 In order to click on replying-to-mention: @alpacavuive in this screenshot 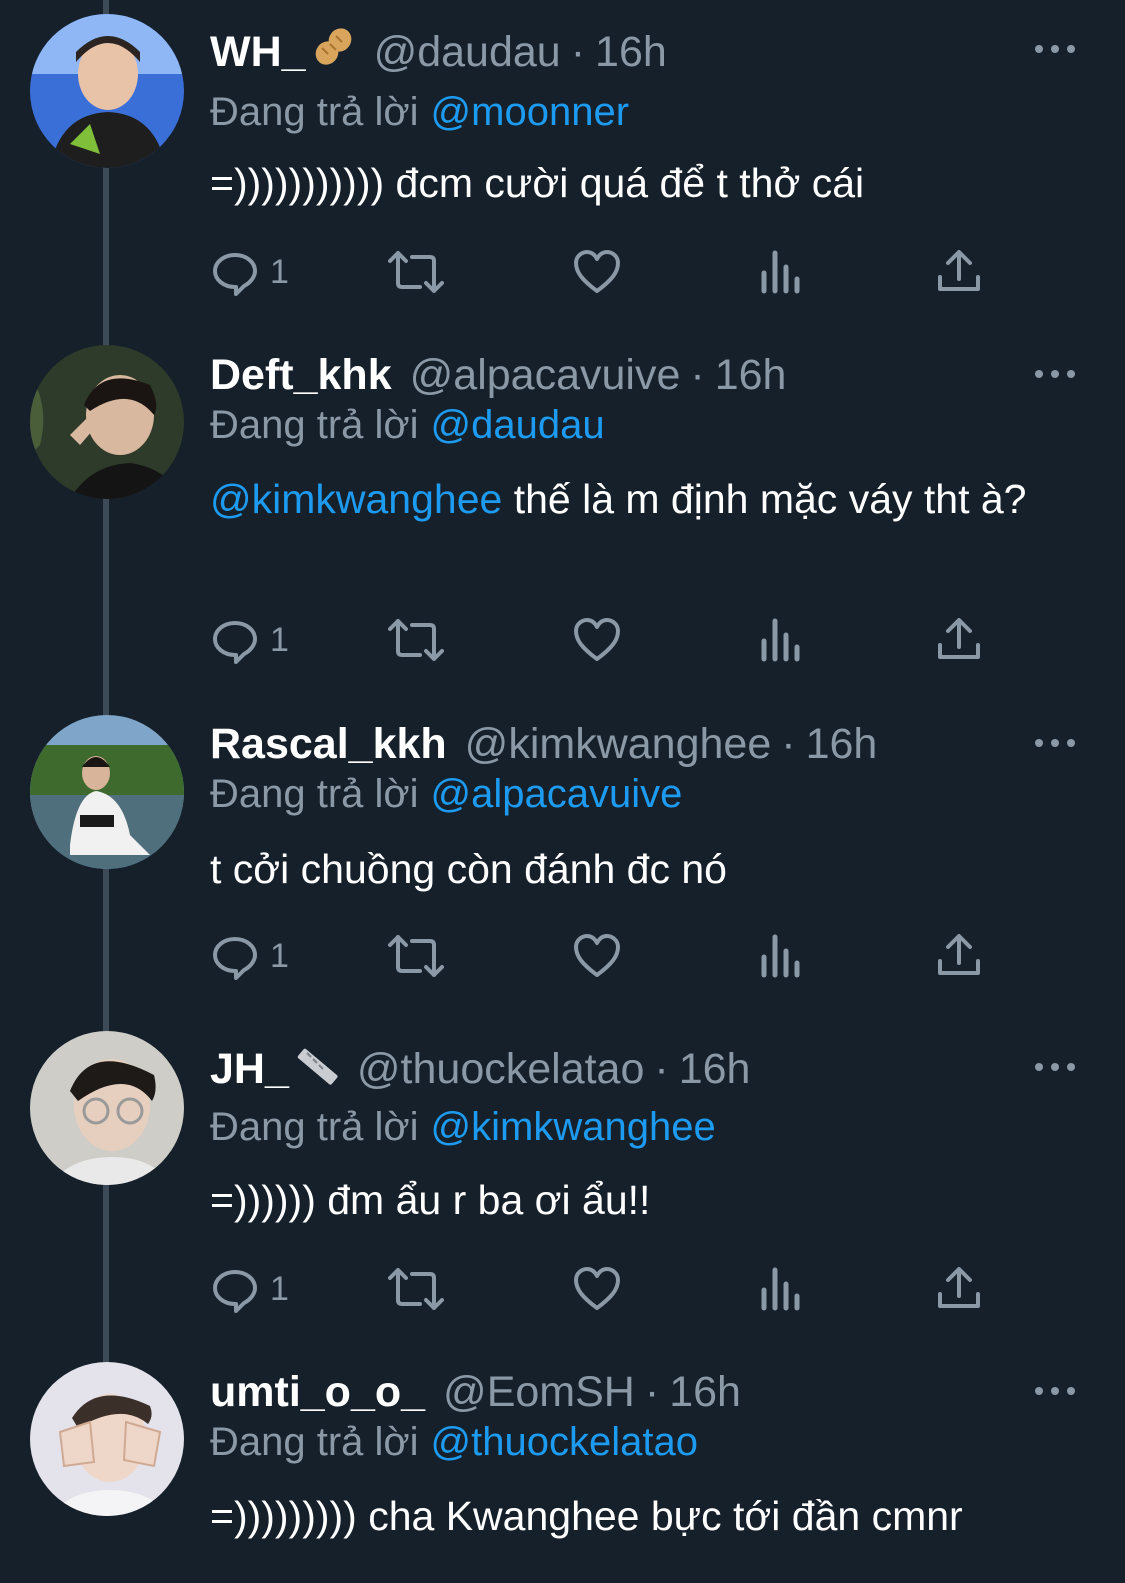, I will do `click(557, 794)`.